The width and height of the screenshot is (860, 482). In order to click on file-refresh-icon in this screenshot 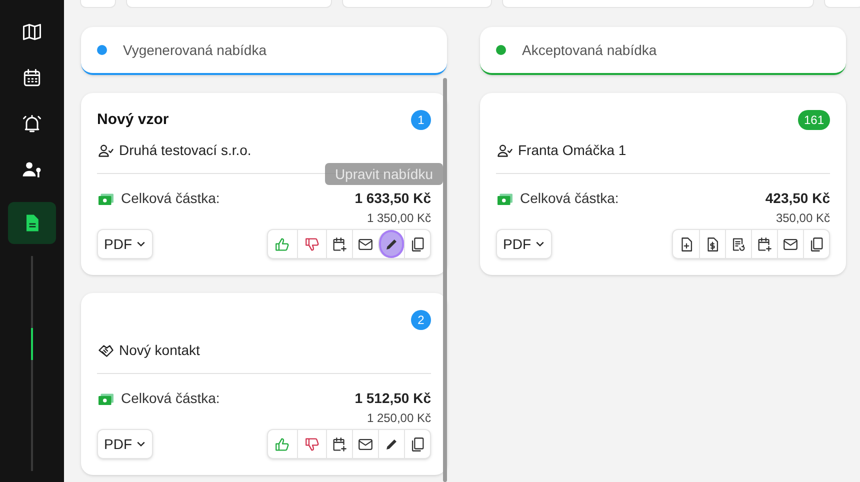, I will do `click(738, 244)`.